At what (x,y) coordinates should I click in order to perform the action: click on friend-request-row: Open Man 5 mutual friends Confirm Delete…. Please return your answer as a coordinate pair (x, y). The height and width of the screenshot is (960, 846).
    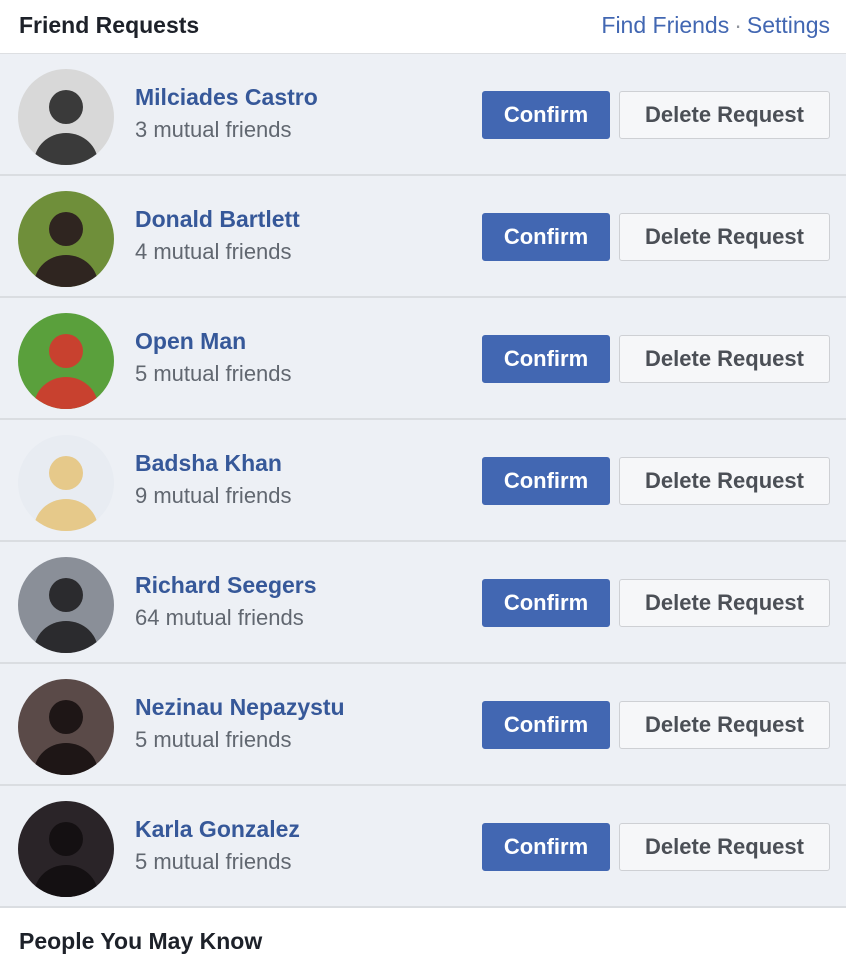
    Looking at the image, I should click on (423, 359).